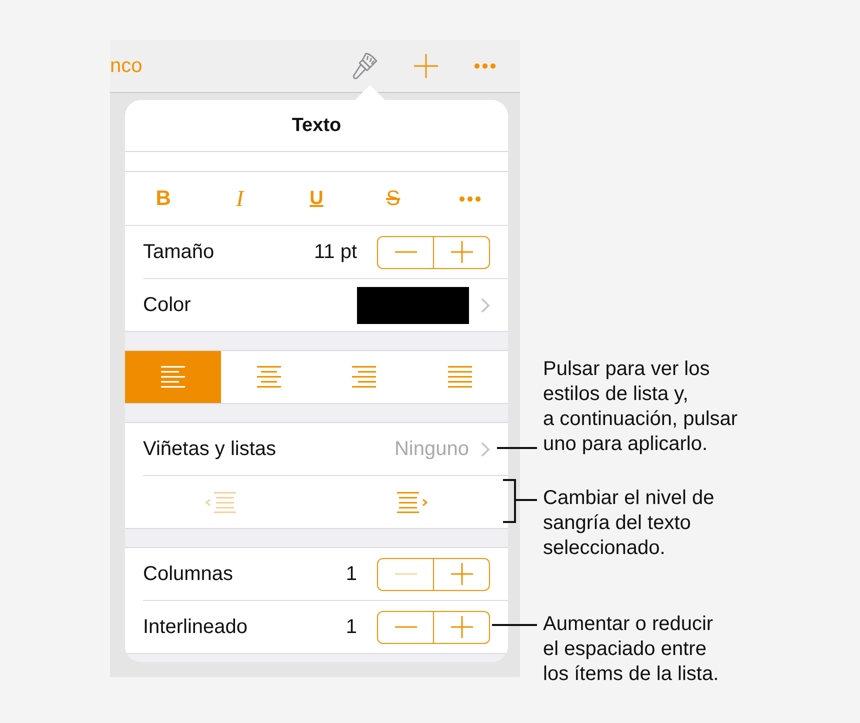 This screenshot has width=860, height=723. Describe the element at coordinates (431, 449) in the screenshot. I see `setting-value: Ninguno` at that location.